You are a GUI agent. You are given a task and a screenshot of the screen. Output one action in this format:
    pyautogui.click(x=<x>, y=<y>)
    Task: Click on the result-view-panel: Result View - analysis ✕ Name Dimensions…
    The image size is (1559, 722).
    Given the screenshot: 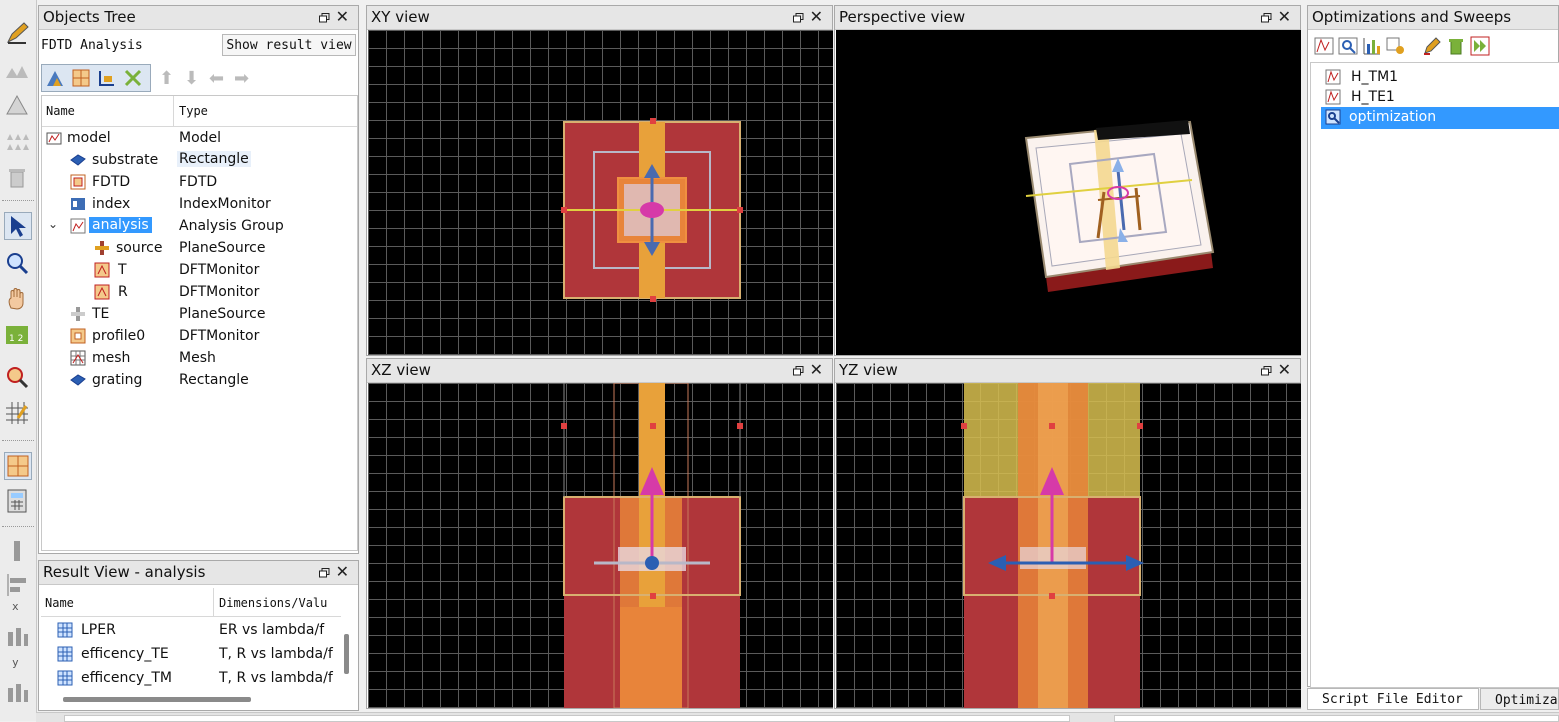 What is the action you would take?
    pyautogui.click(x=198, y=635)
    